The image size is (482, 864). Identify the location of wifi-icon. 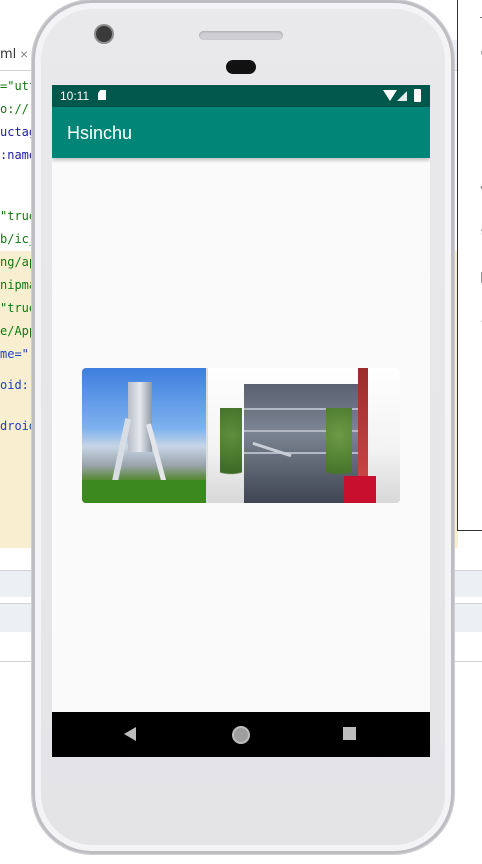
(390, 95).